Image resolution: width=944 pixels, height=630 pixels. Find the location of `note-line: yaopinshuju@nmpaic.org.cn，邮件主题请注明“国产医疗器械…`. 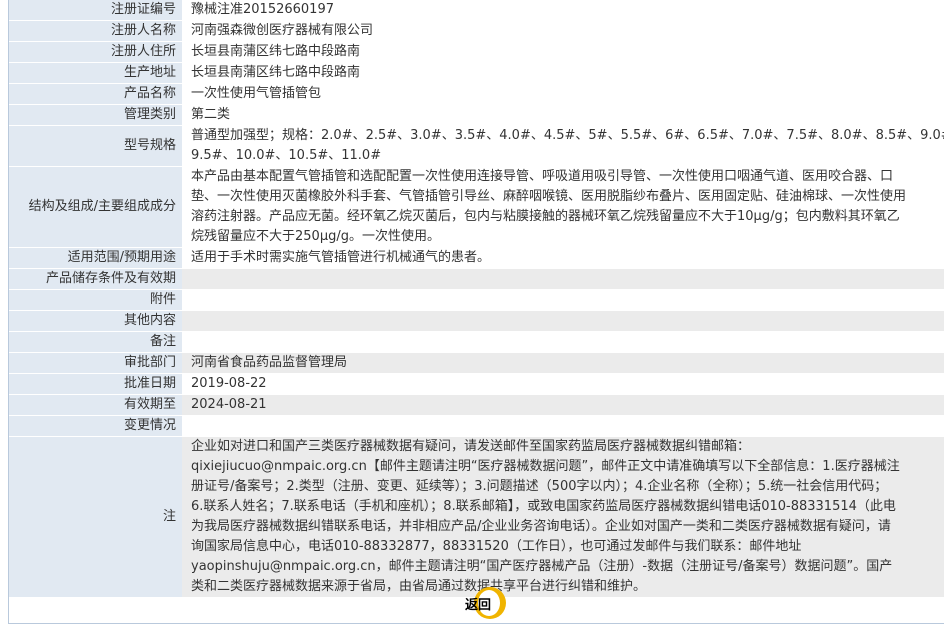

note-line: yaopinshuju@nmpaic.org.cn，邮件主题请注明“国产医疗器械… is located at coordinates (542, 566).